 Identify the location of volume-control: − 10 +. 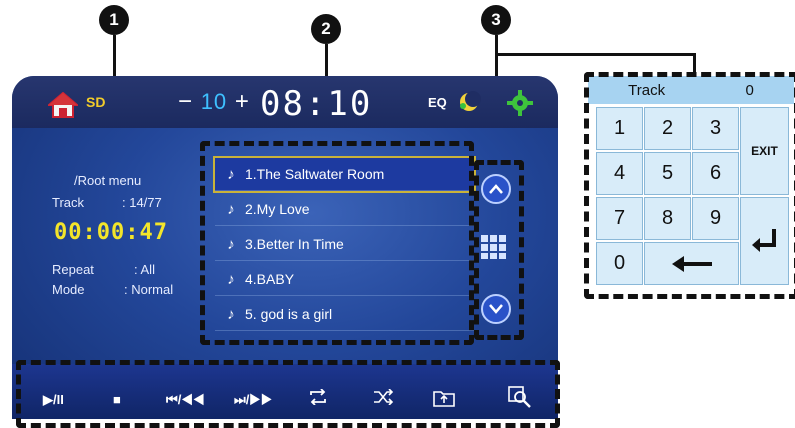
(214, 102).